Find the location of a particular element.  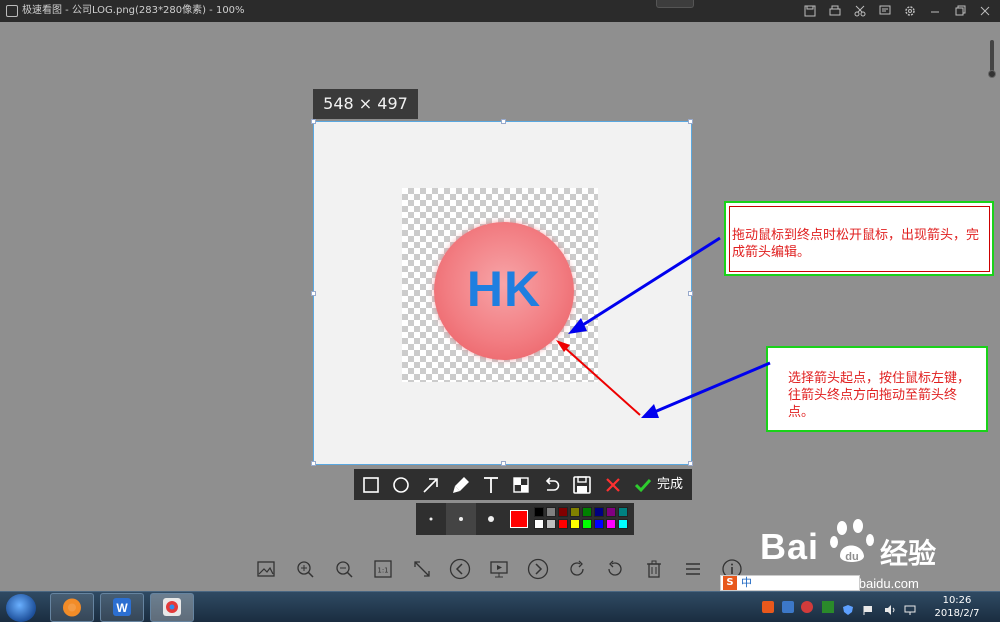

window-title: 极速看图 - 公司LOG.png(283*280像素) - 100% is located at coordinates (133, 10).